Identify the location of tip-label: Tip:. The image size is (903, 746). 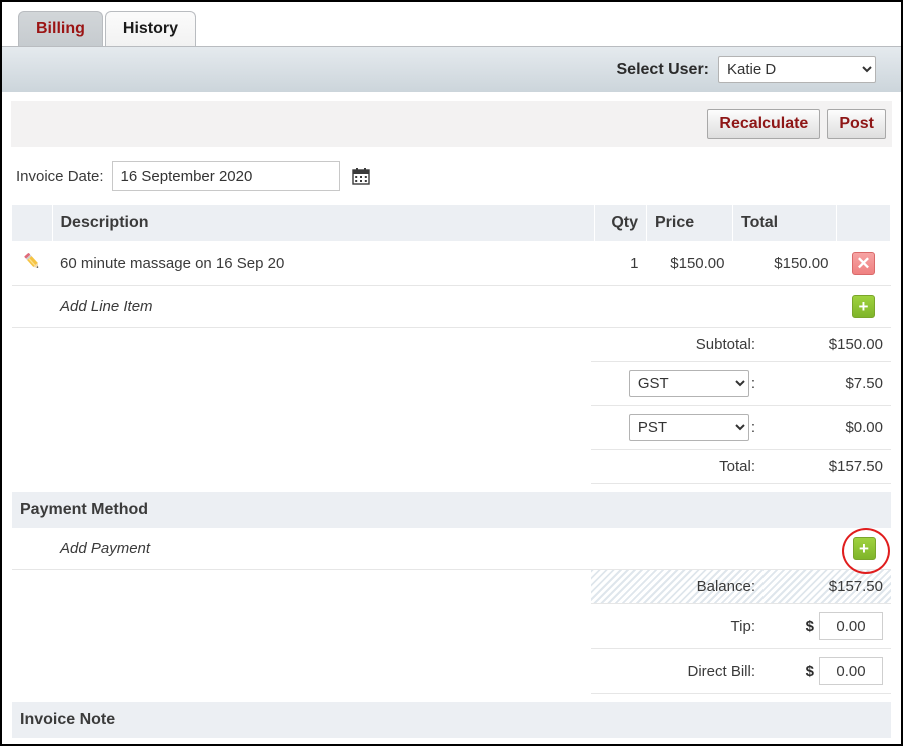
(677, 626).